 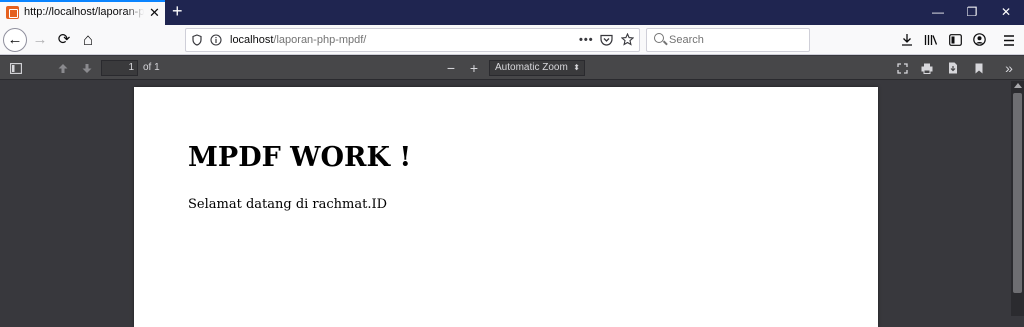 What do you see at coordinates (177, 11) in the screenshot?
I see `new-tab-button: +` at bounding box center [177, 11].